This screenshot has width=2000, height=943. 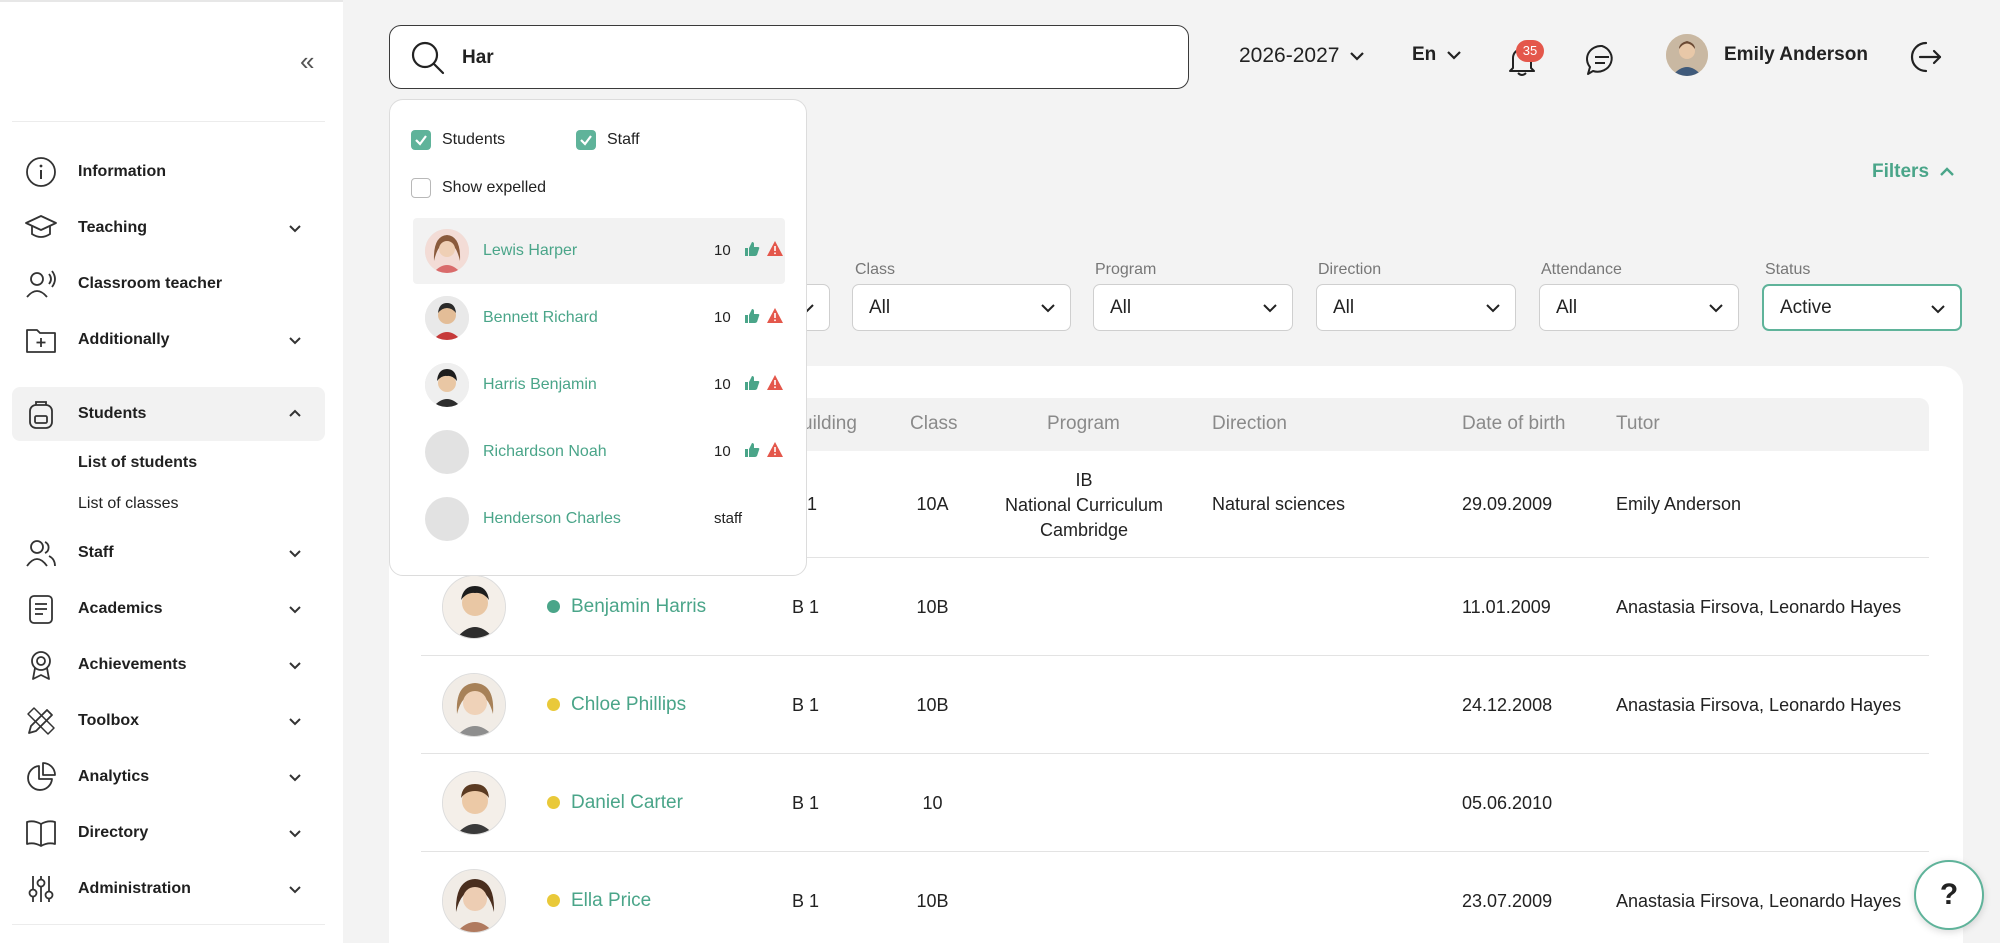 I want to click on cell-class: 10A, so click(x=932, y=504).